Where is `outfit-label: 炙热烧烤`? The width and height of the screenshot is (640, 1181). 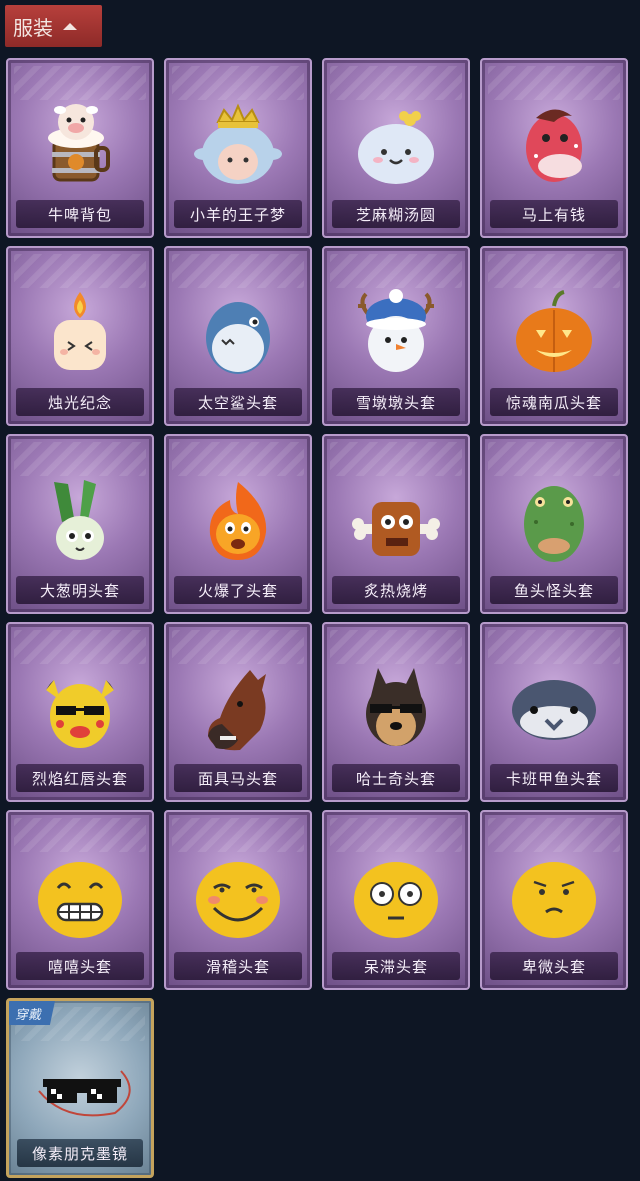 outfit-label: 炙热烧烤 is located at coordinates (396, 590).